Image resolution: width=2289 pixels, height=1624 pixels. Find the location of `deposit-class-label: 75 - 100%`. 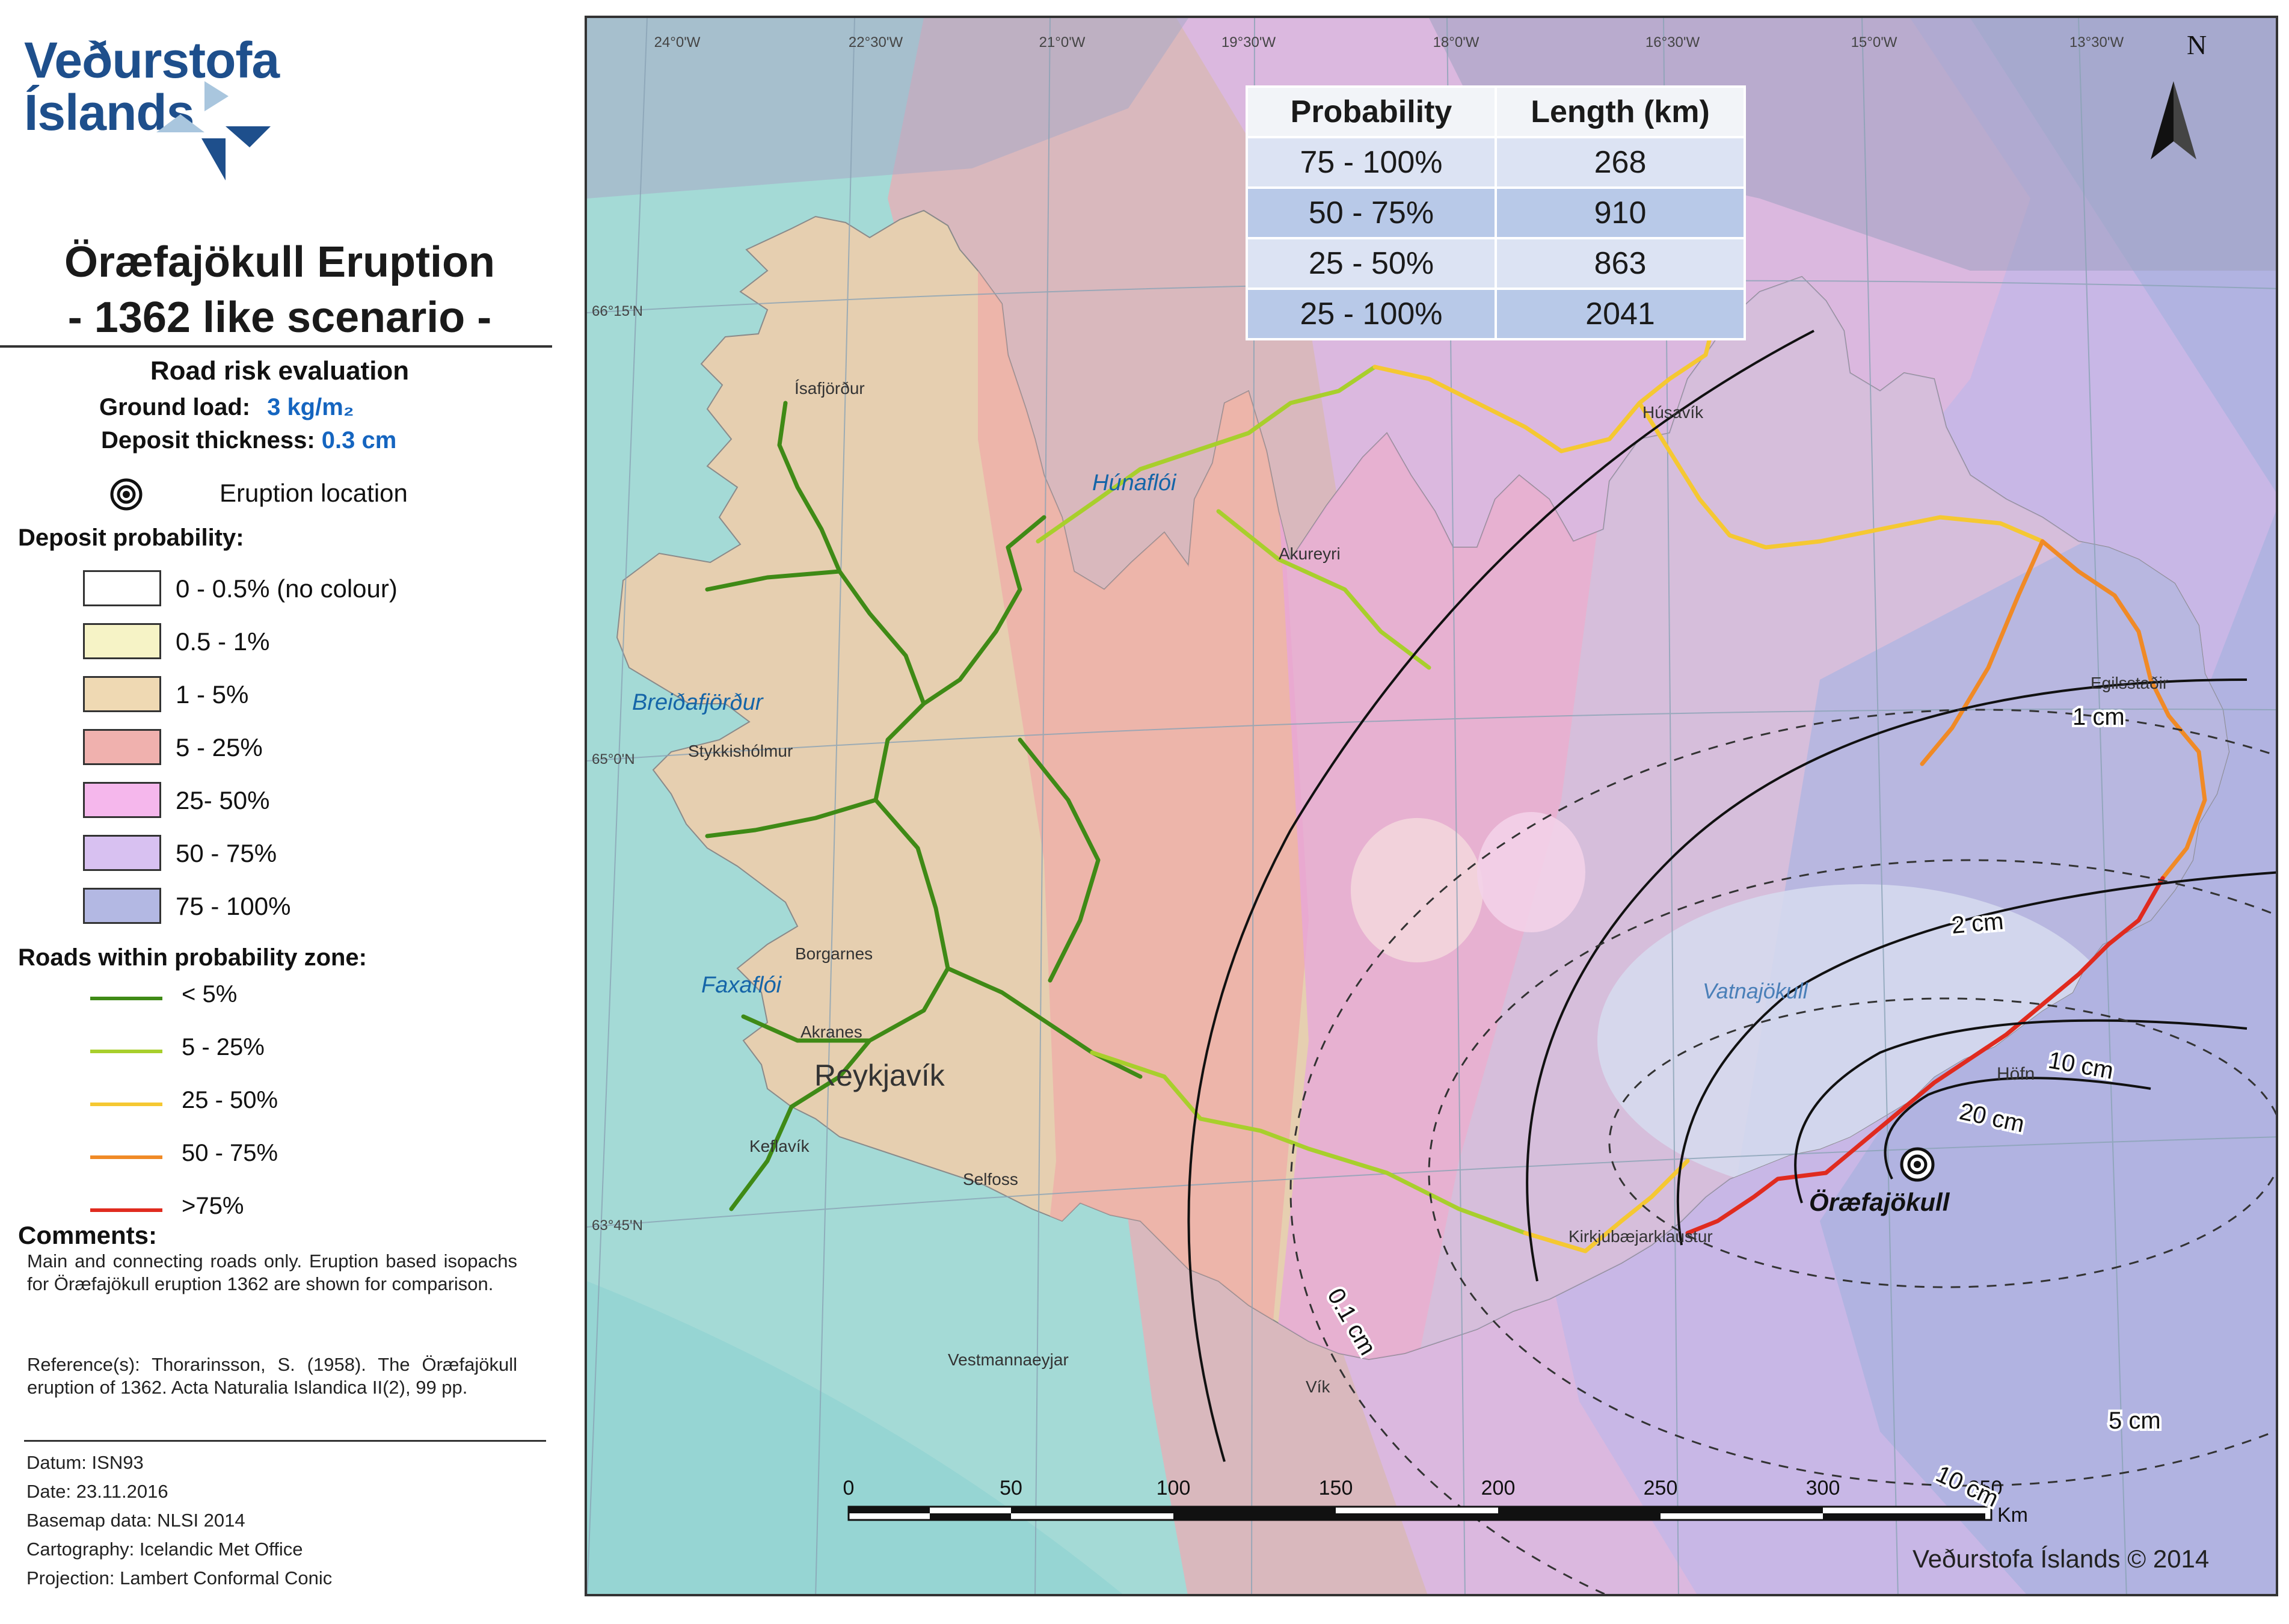

deposit-class-label: 75 - 100% is located at coordinates (233, 906).